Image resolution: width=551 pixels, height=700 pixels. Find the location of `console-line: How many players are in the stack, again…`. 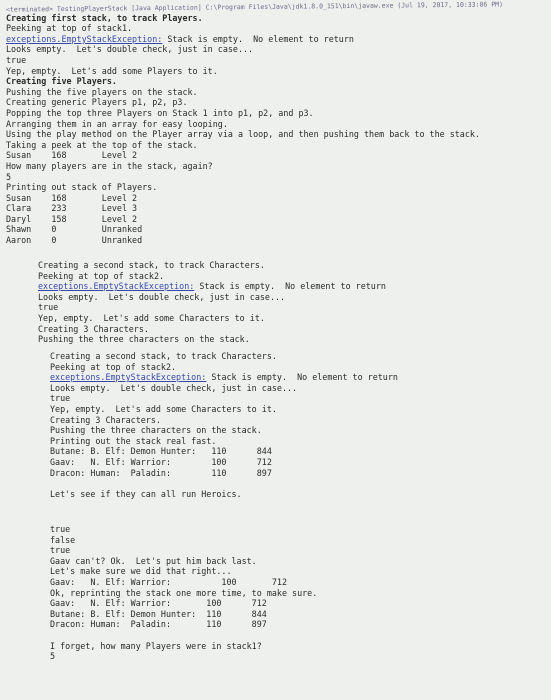

console-line: How many players are in the stack, again… is located at coordinates (109, 165).